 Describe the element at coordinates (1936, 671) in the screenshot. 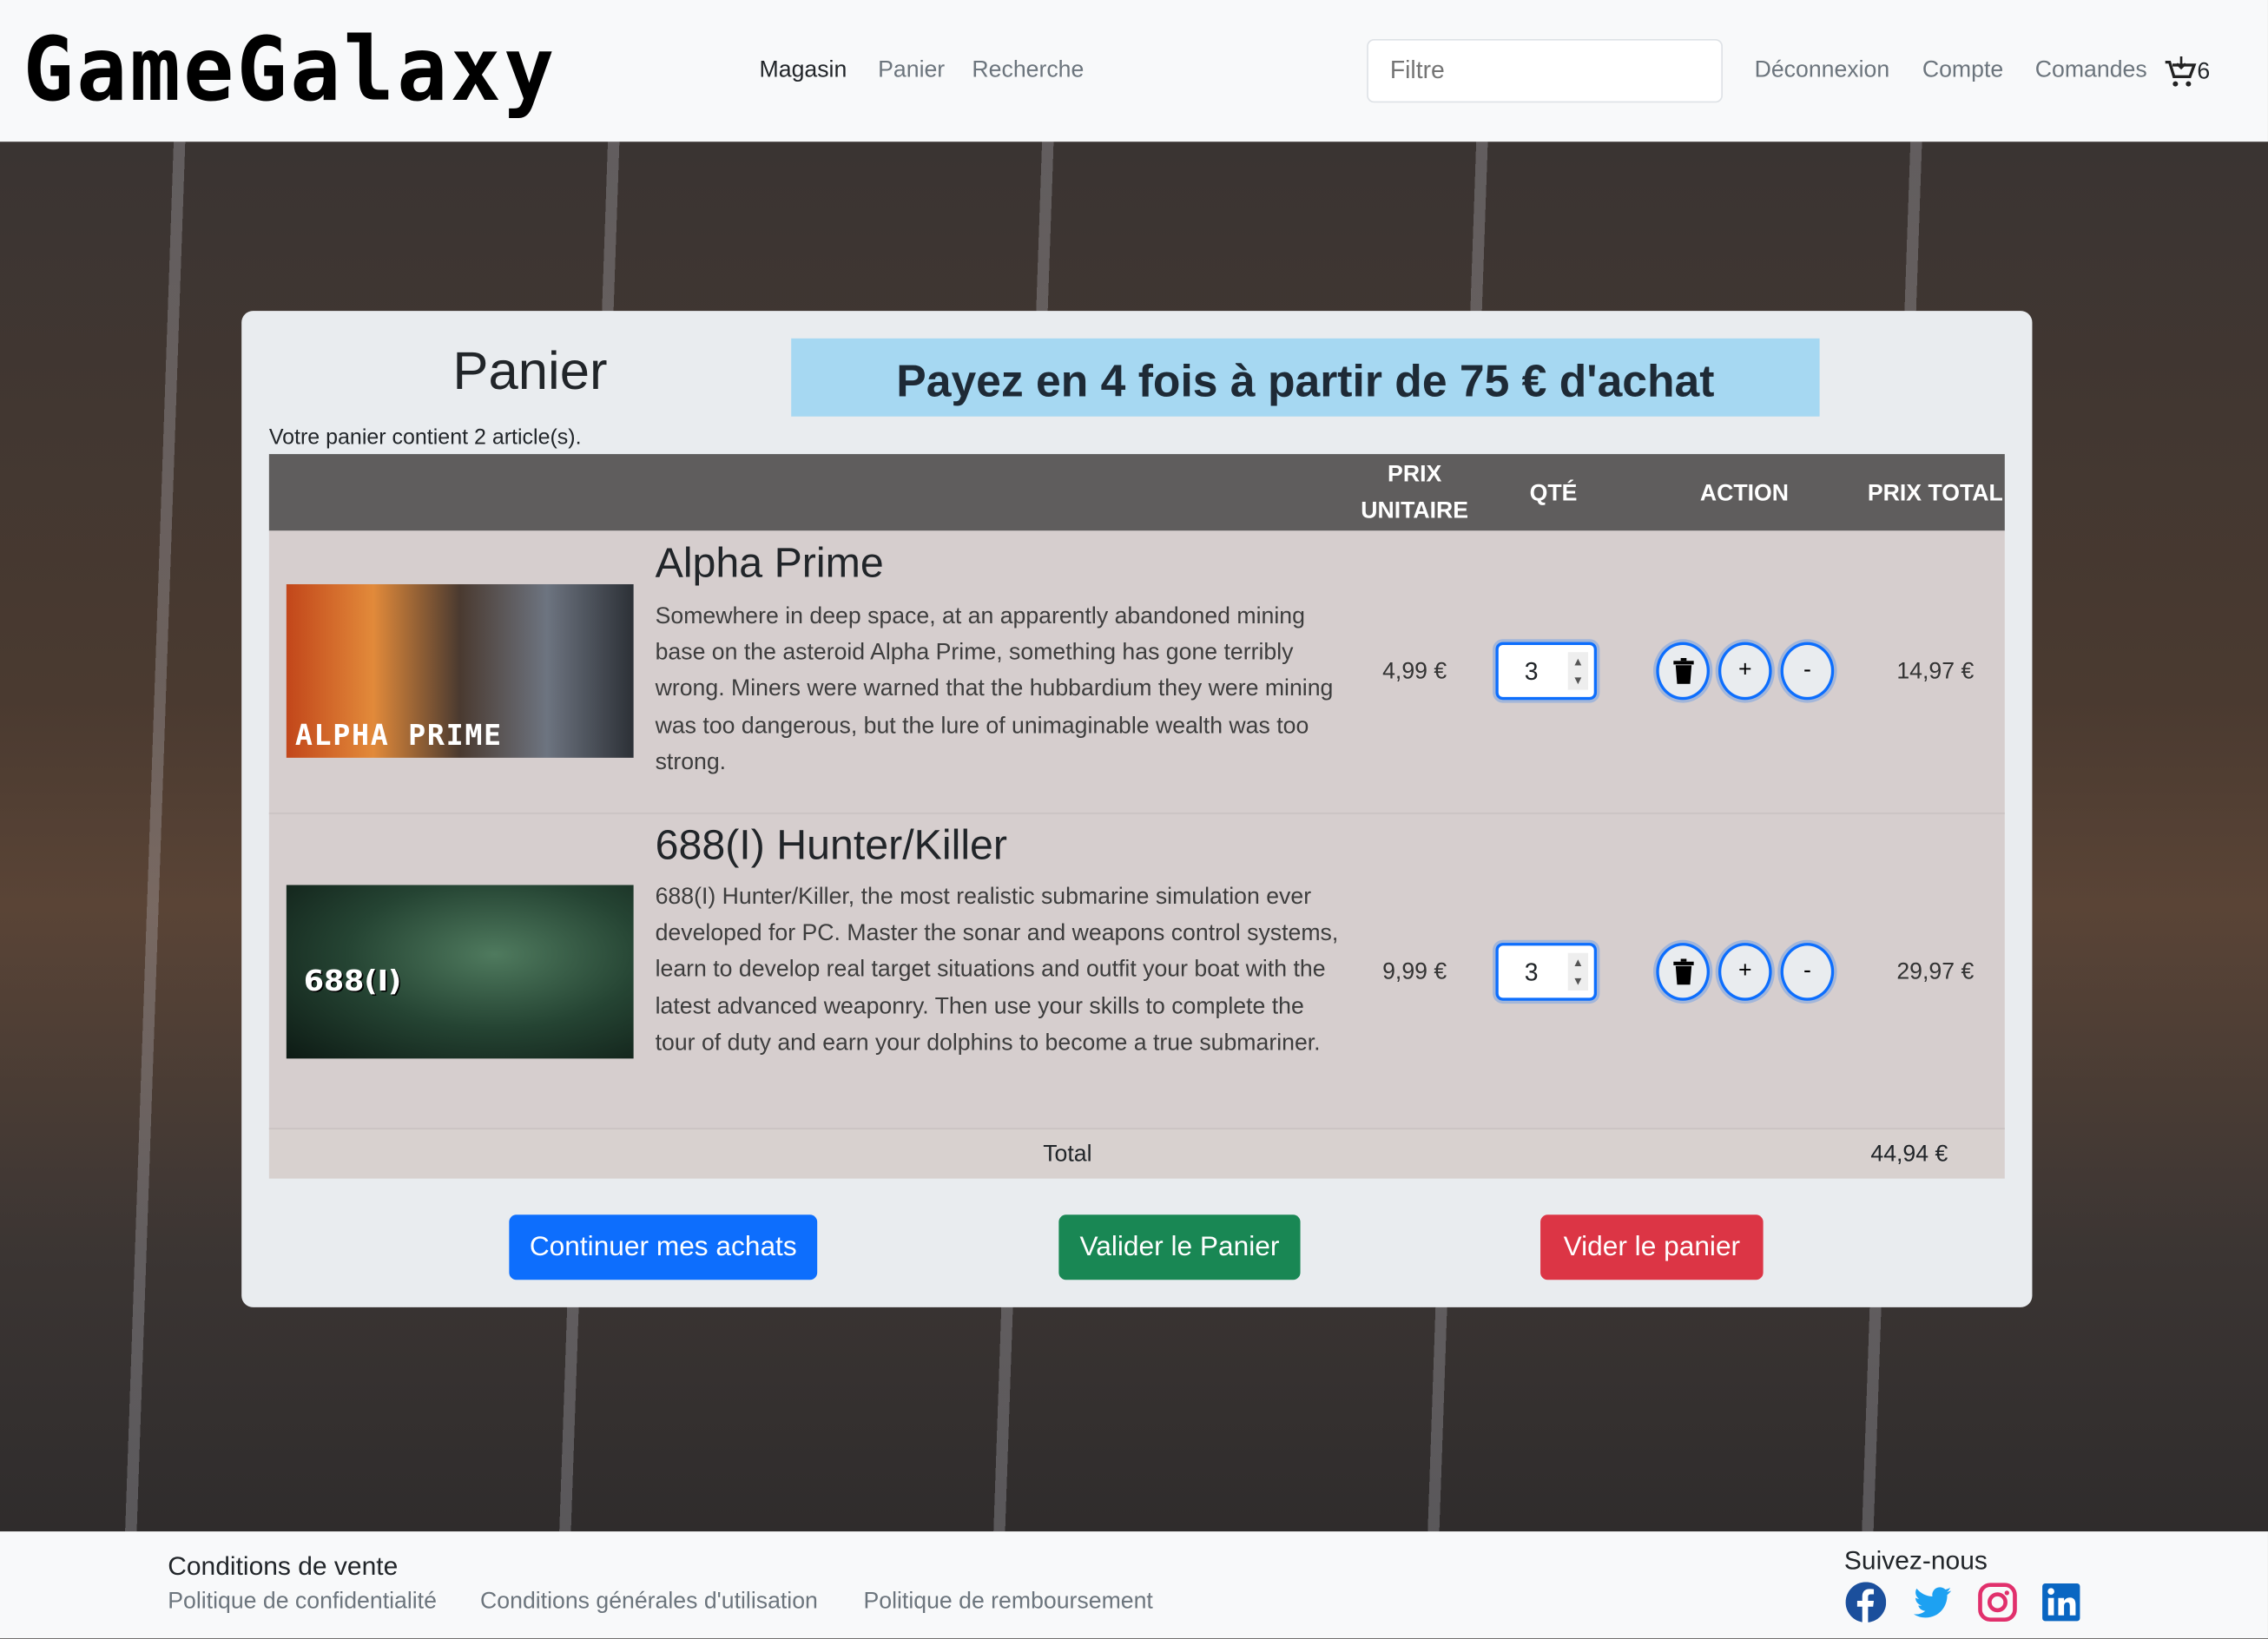

I see `line-total: 14,97 €` at that location.